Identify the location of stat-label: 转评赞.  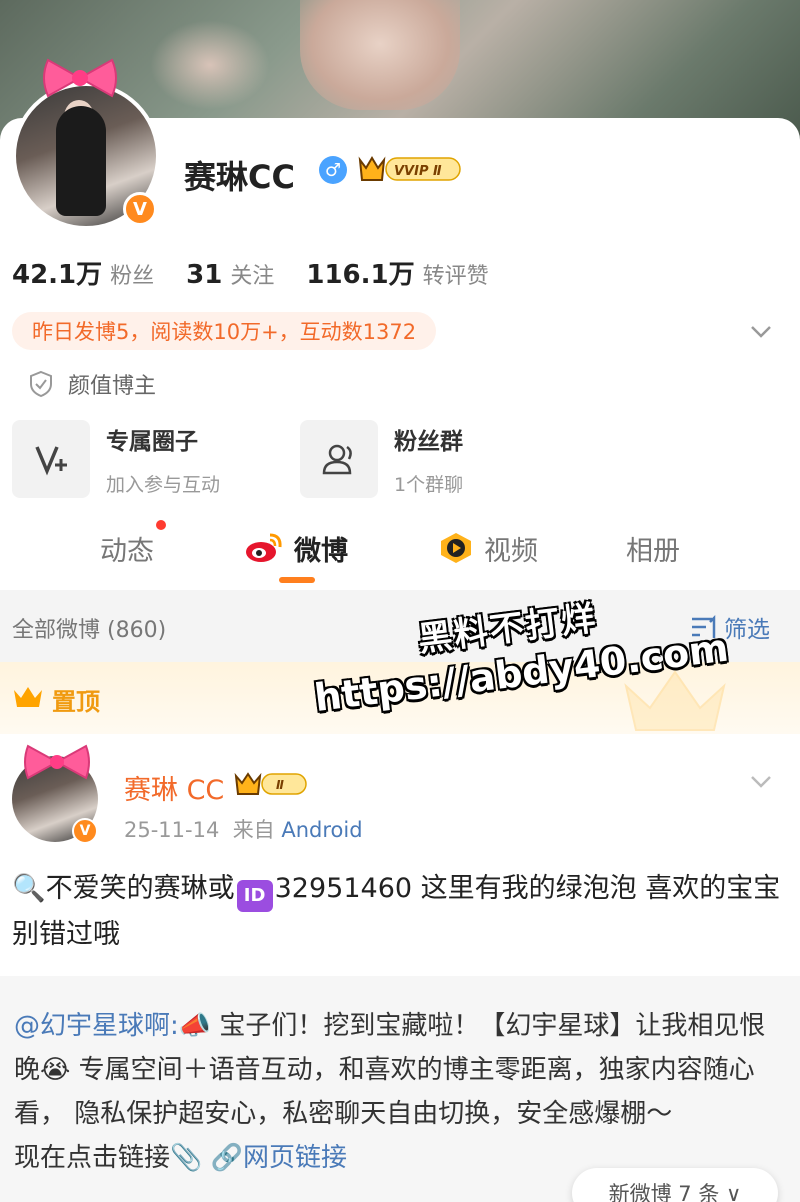
(455, 276).